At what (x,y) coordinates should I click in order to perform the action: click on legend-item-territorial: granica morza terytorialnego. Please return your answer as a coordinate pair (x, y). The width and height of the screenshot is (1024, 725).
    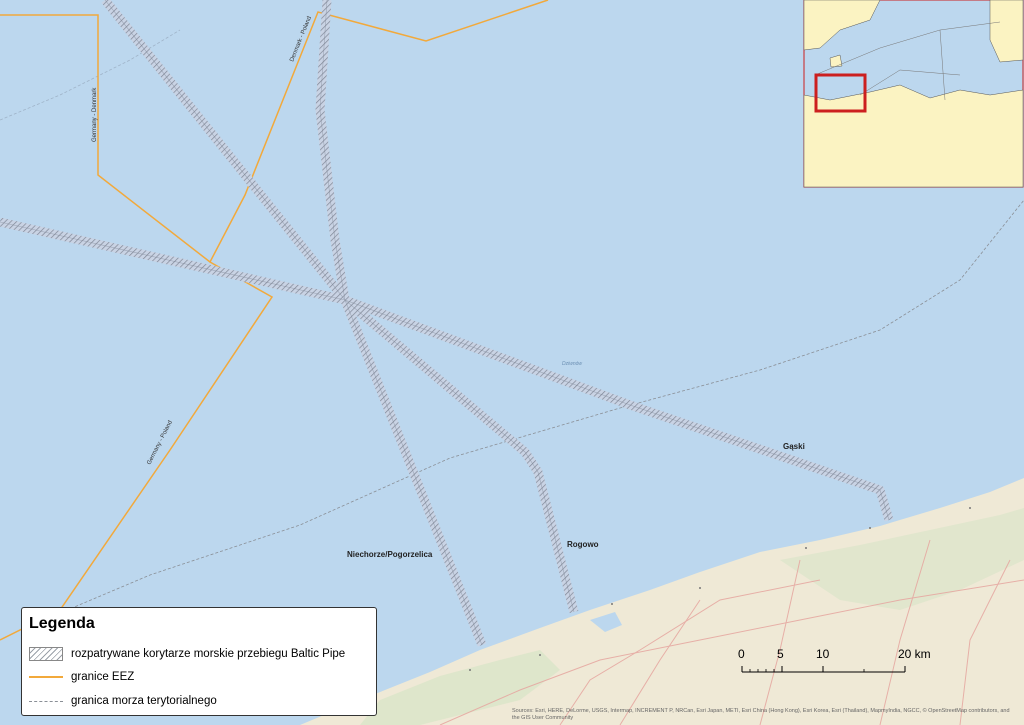
    Looking at the image, I should click on (123, 701).